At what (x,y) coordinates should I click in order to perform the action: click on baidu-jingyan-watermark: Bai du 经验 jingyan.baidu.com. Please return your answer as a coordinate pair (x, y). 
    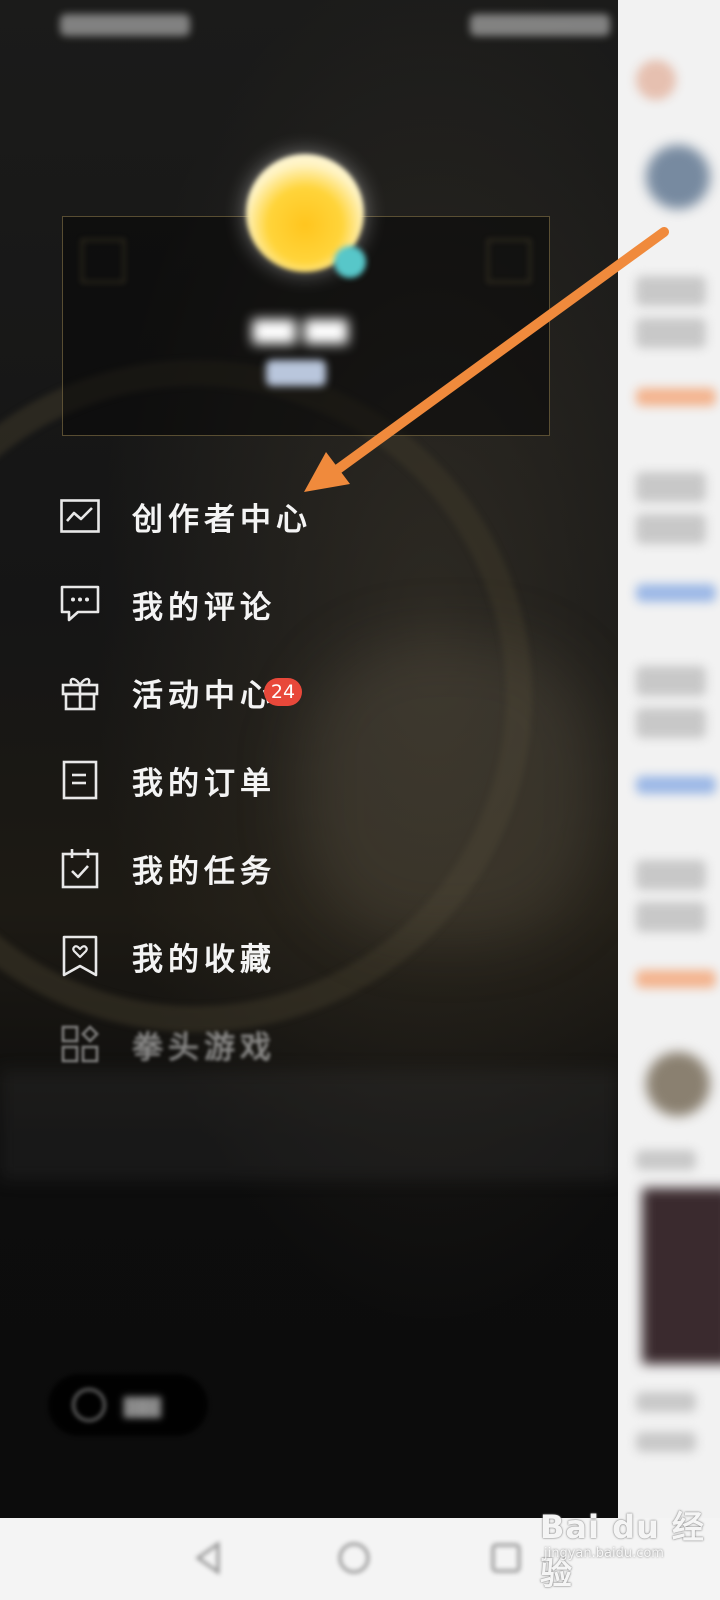
    Looking at the image, I should click on (628, 1544).